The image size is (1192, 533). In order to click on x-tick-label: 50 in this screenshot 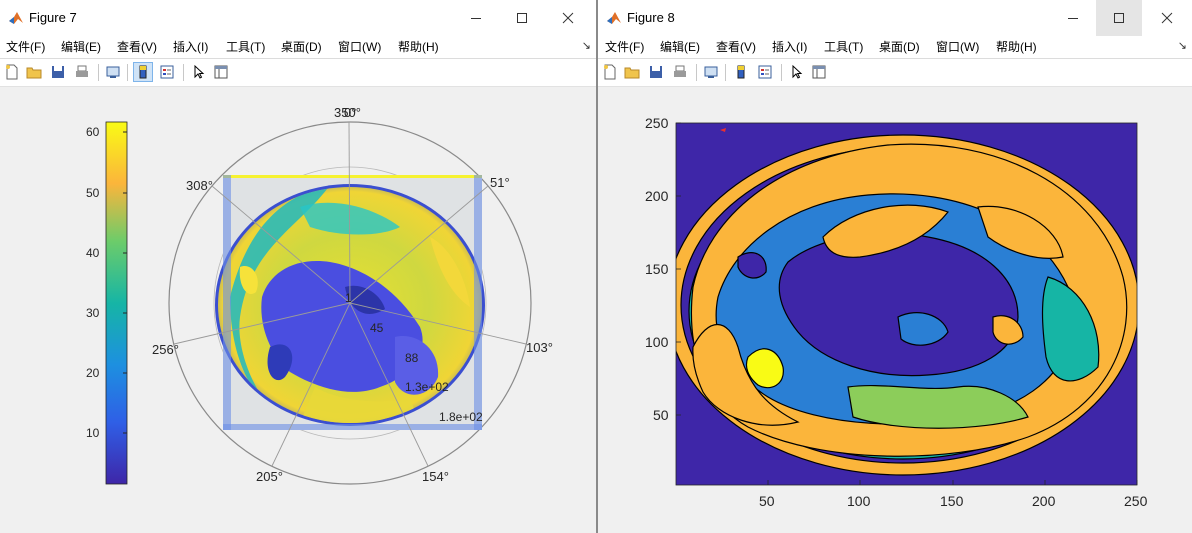, I will do `click(767, 501)`.